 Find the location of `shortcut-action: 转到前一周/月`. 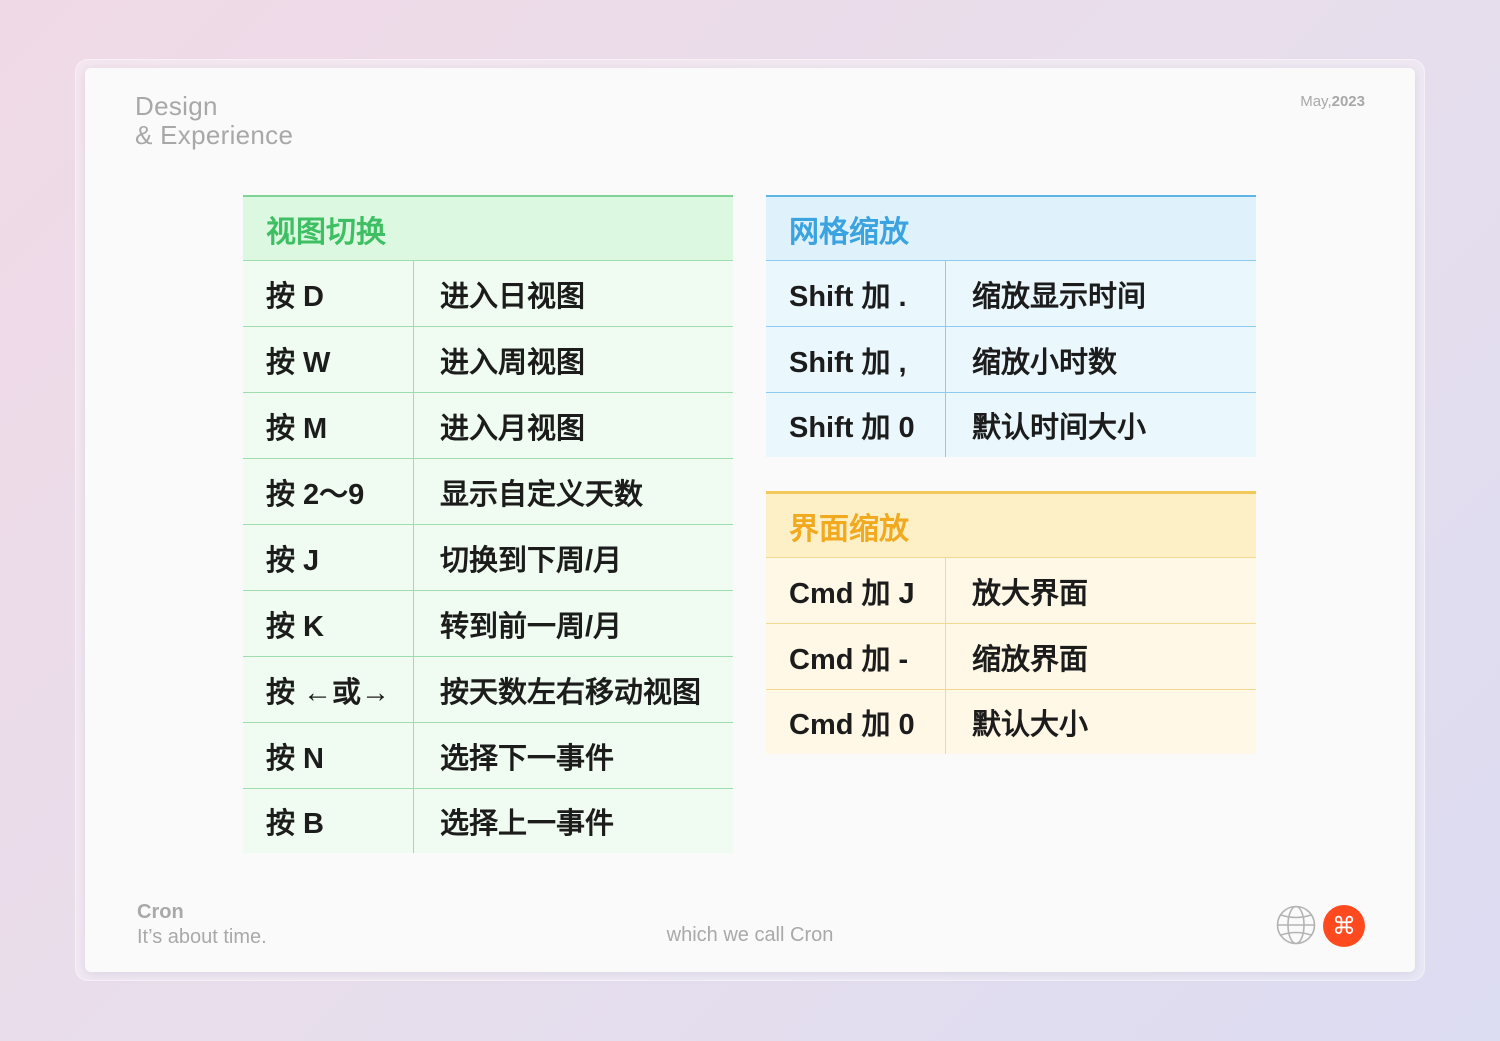

shortcut-action: 转到前一周/月 is located at coordinates (531, 626).